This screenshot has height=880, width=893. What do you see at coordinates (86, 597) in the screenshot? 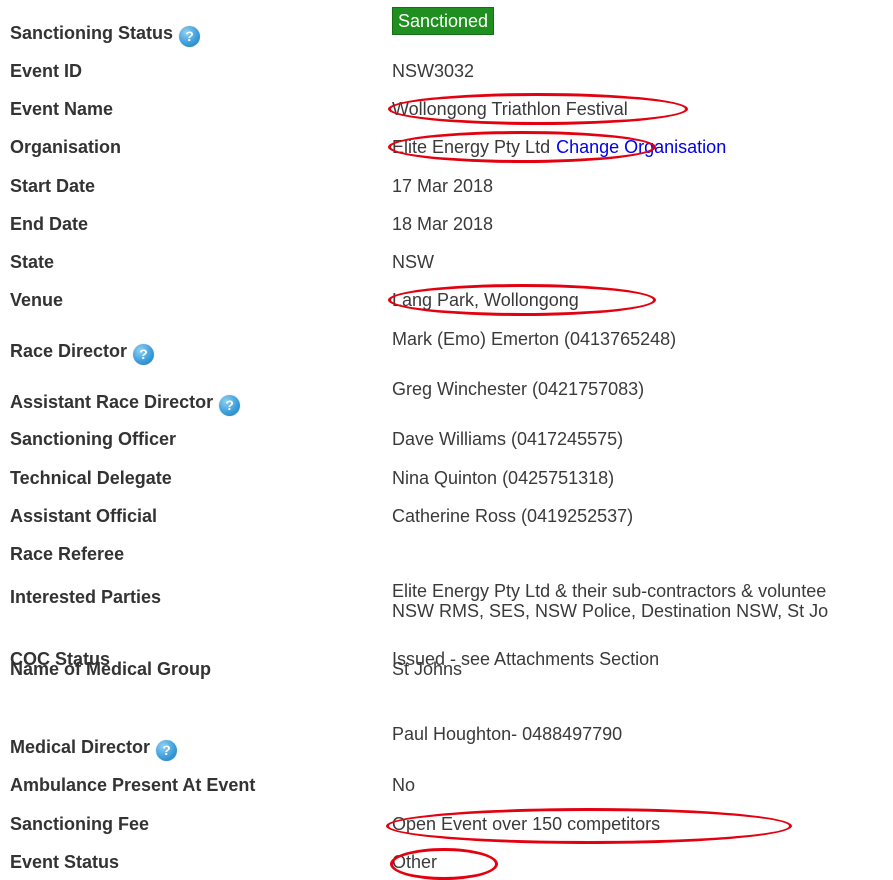
I see `label-interested-parties: Interested Parties` at bounding box center [86, 597].